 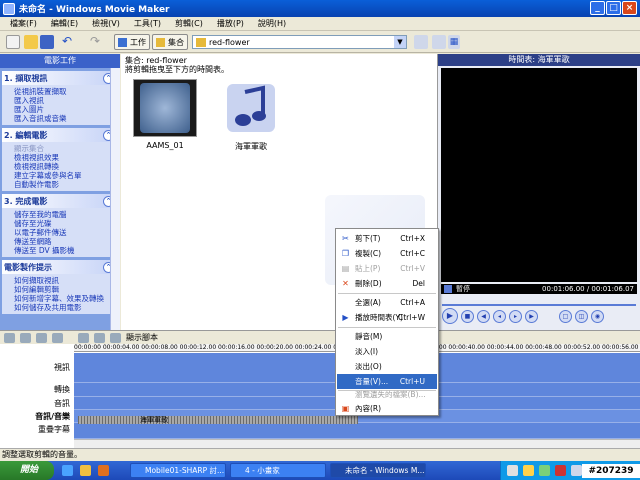 I want to click on menu-item-paste: ▤ 貼上(P) Ctrl+V, so click(x=387, y=268).